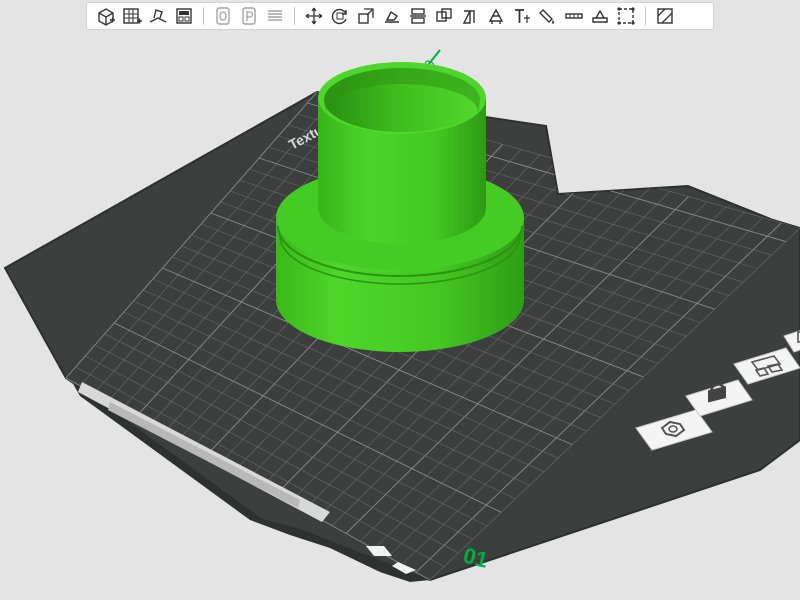 This screenshot has height=600, width=800. I want to click on move-icon, so click(314, 16).